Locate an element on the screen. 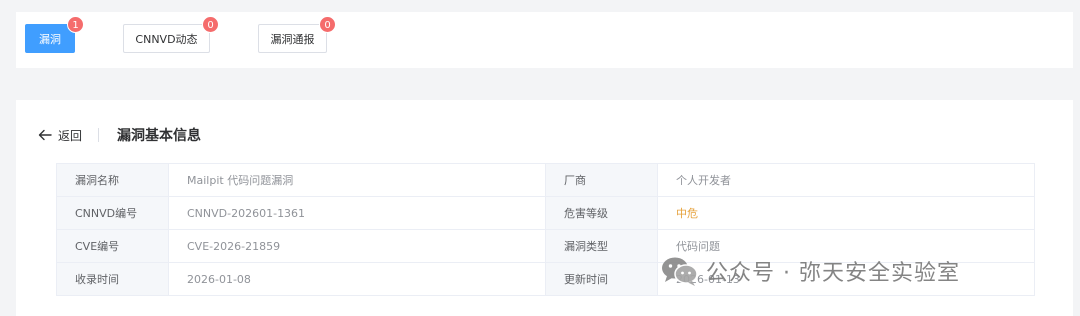 The image size is (1080, 316). back-label: 返回 is located at coordinates (70, 135).